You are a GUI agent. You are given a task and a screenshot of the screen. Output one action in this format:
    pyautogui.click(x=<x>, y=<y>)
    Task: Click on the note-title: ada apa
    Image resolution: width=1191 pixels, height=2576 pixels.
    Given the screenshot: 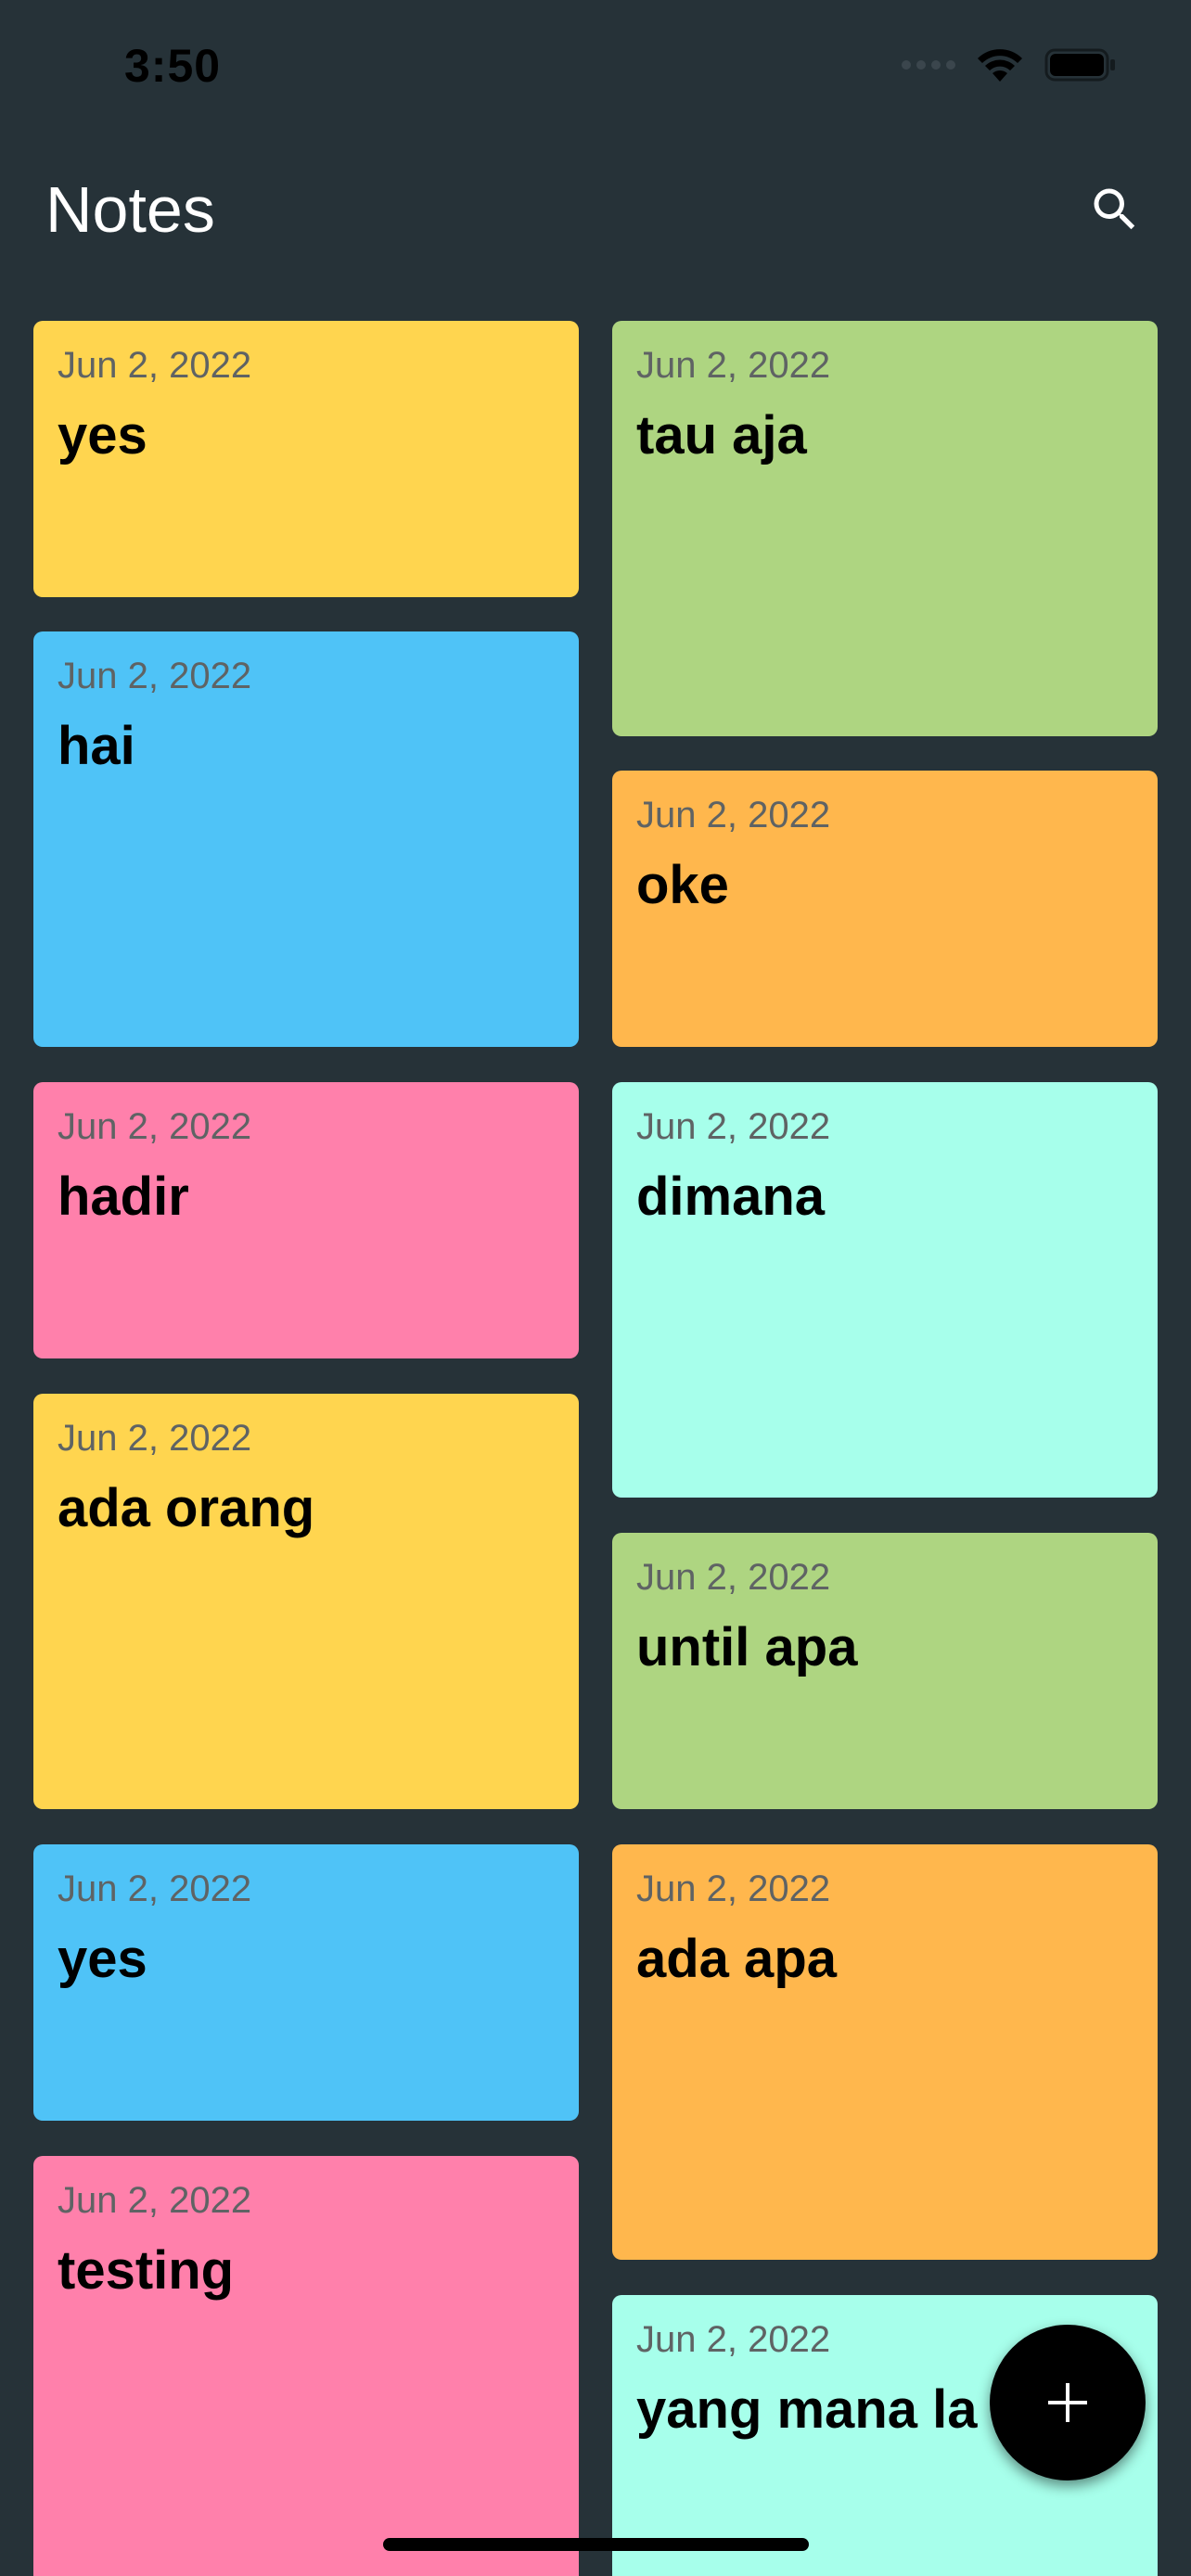 What is the action you would take?
    pyautogui.click(x=736, y=1959)
    